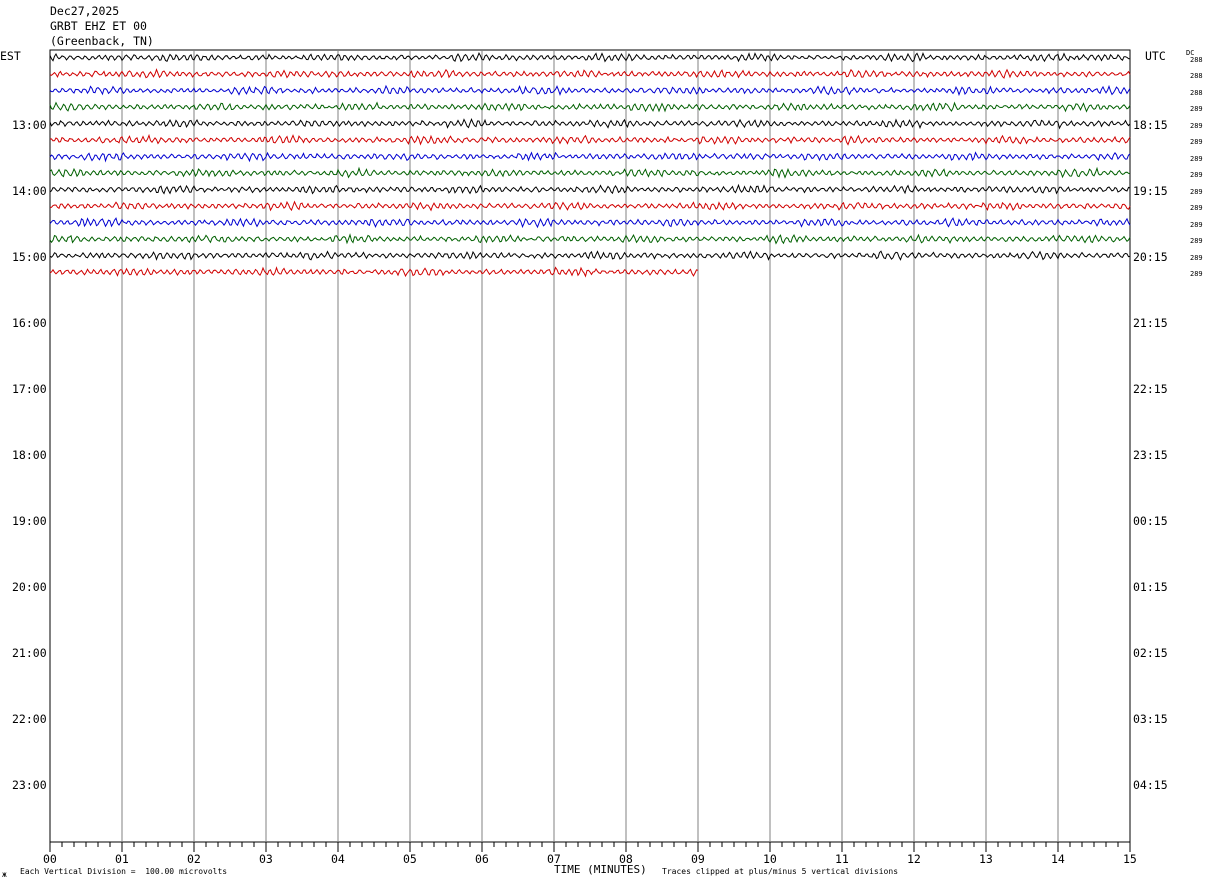 This screenshot has height=886, width=1210. What do you see at coordinates (1150, 719) in the screenshot?
I see `right-hour-label: 03:15` at bounding box center [1150, 719].